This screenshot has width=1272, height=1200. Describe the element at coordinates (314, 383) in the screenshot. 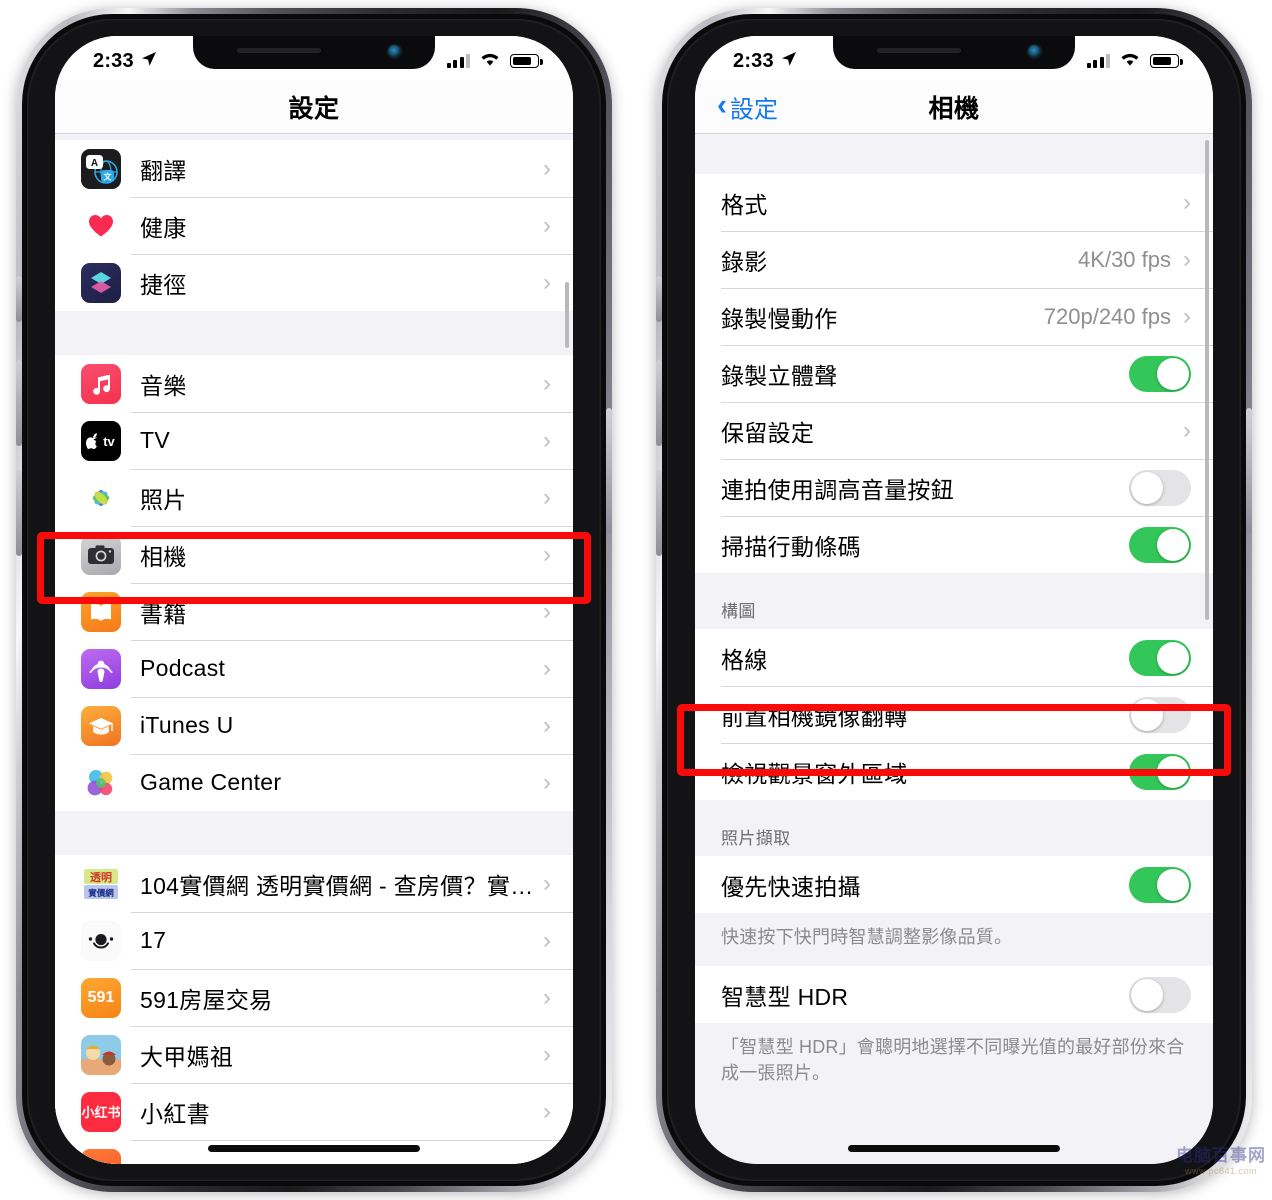

I see `sidebar-item-music: 音樂 ›` at that location.